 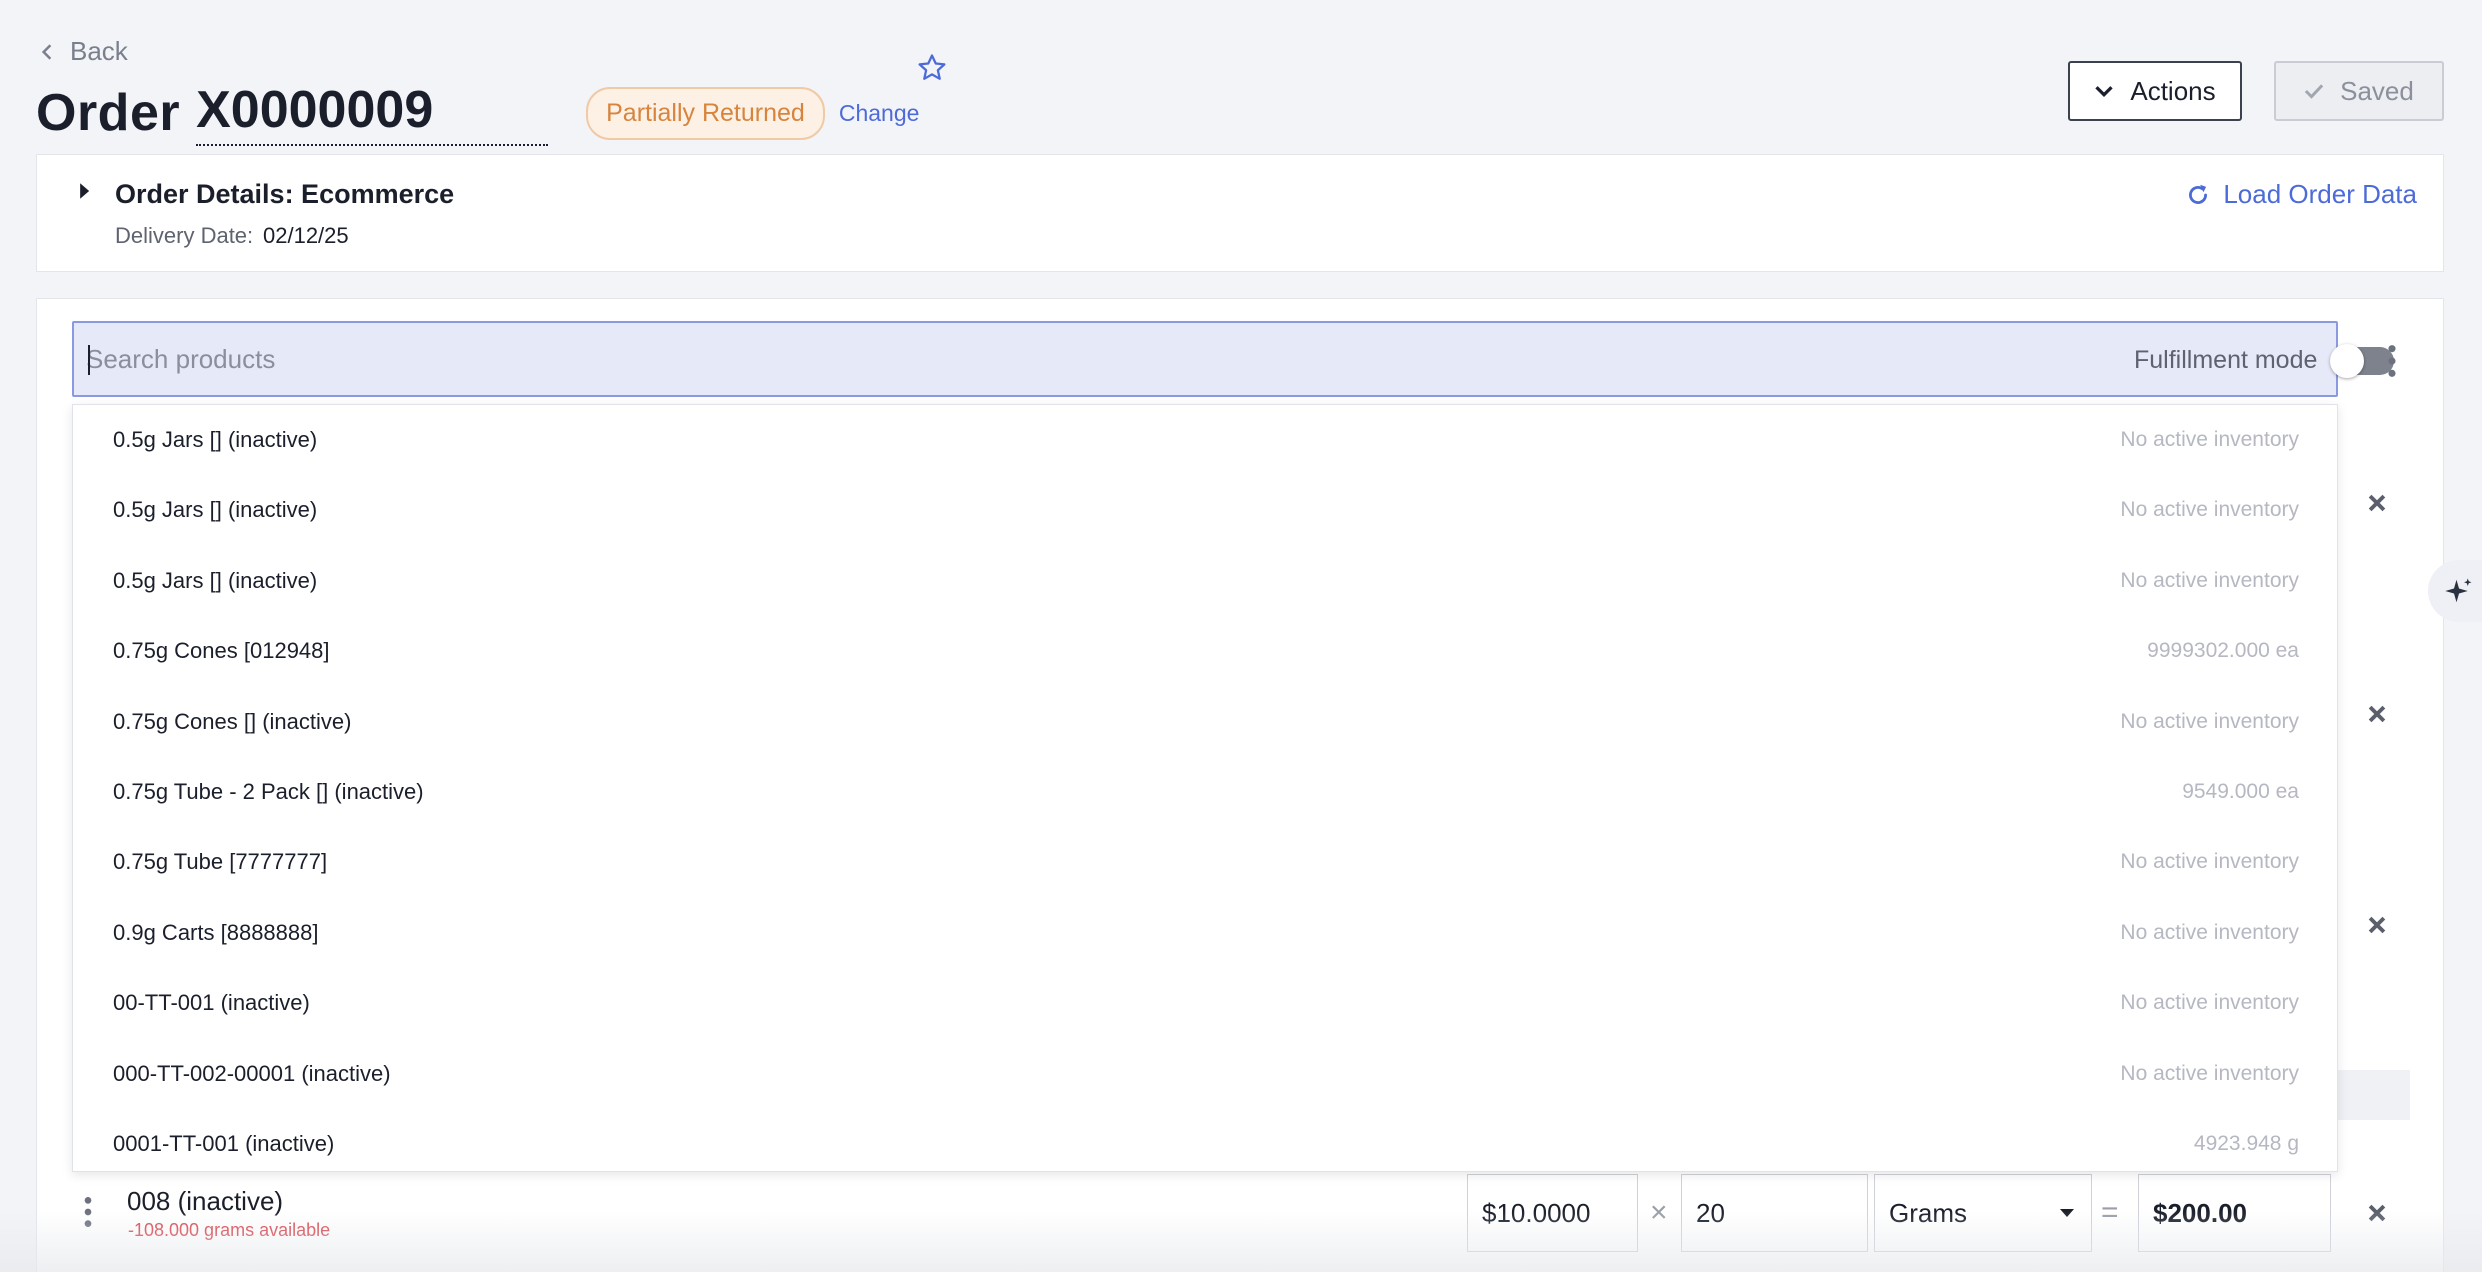 What do you see at coordinates (2173, 90) in the screenshot?
I see `actions-label: Actions` at bounding box center [2173, 90].